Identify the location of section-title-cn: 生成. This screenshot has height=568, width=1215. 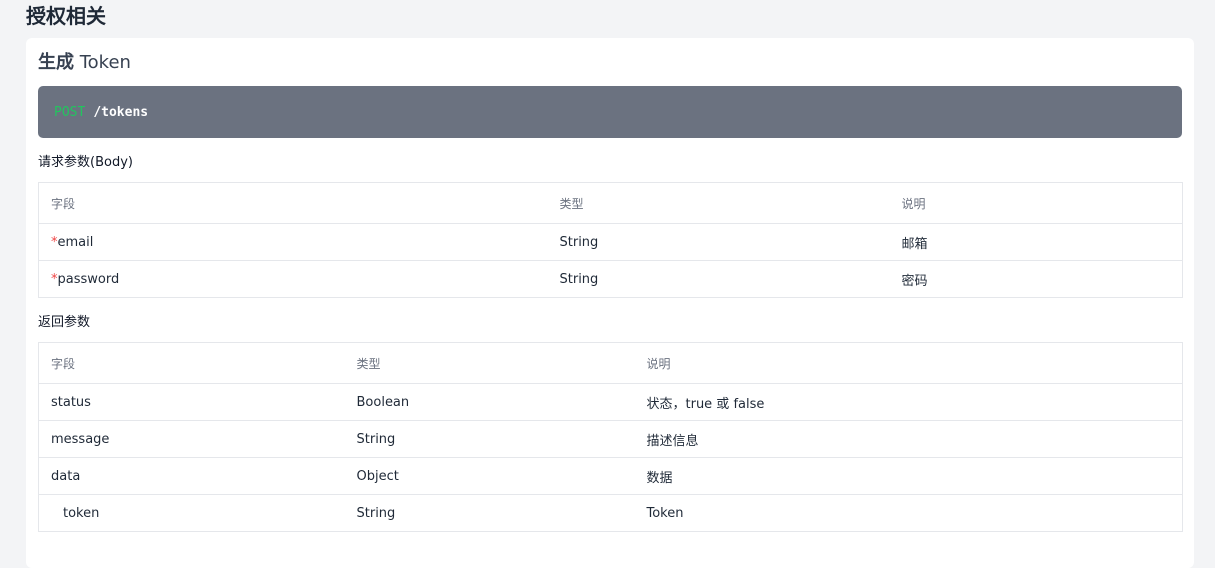
(56, 62).